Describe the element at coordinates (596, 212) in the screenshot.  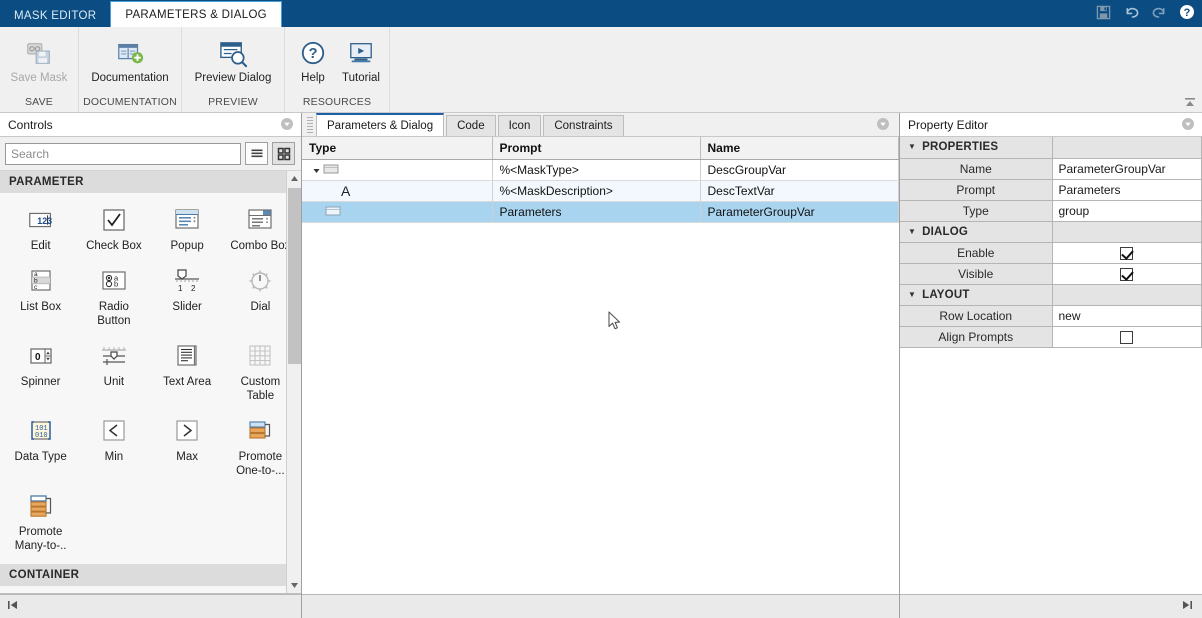
I see `cell-prompt: Parameters` at that location.